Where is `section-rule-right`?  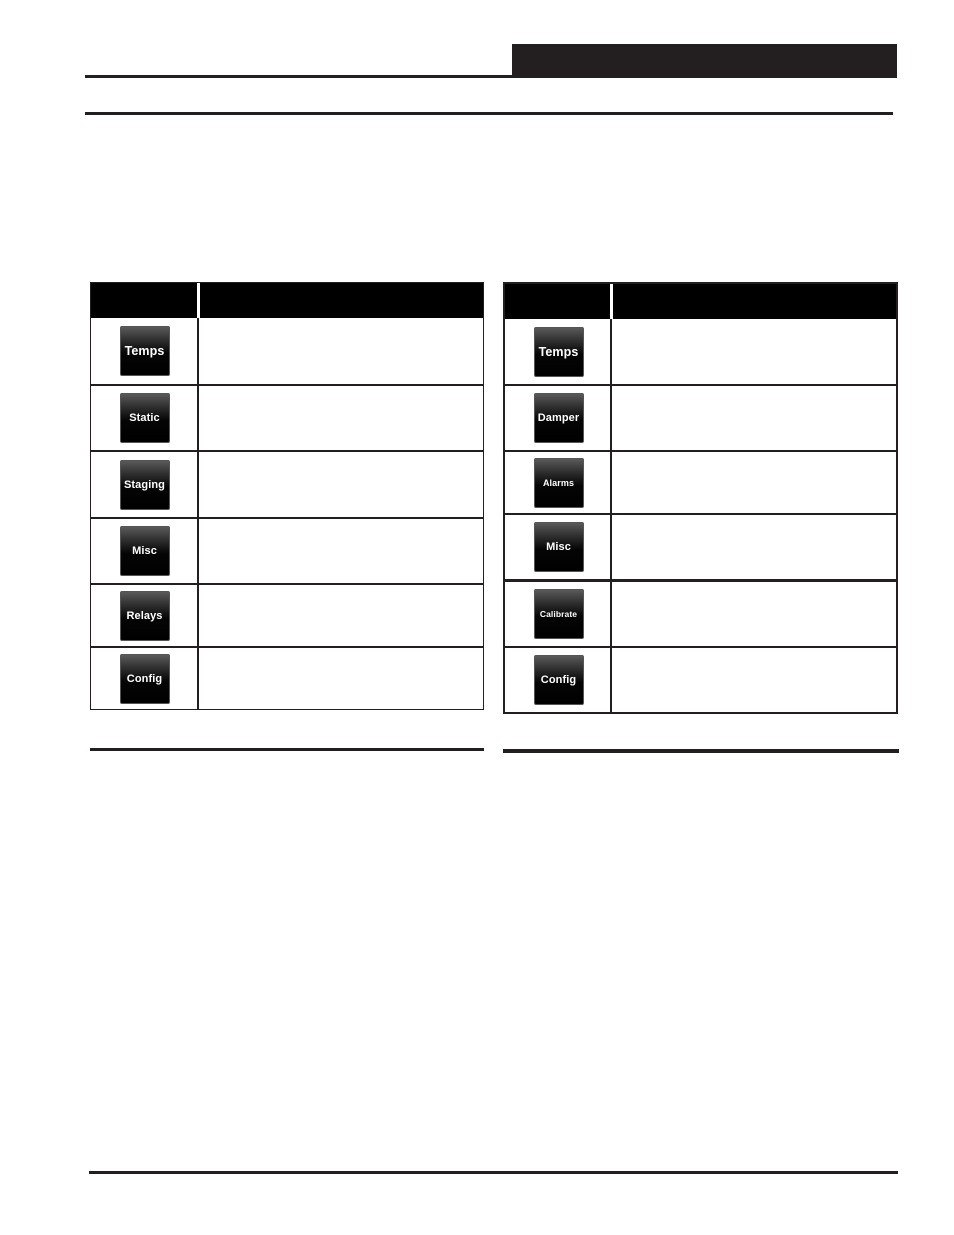 section-rule-right is located at coordinates (701, 751).